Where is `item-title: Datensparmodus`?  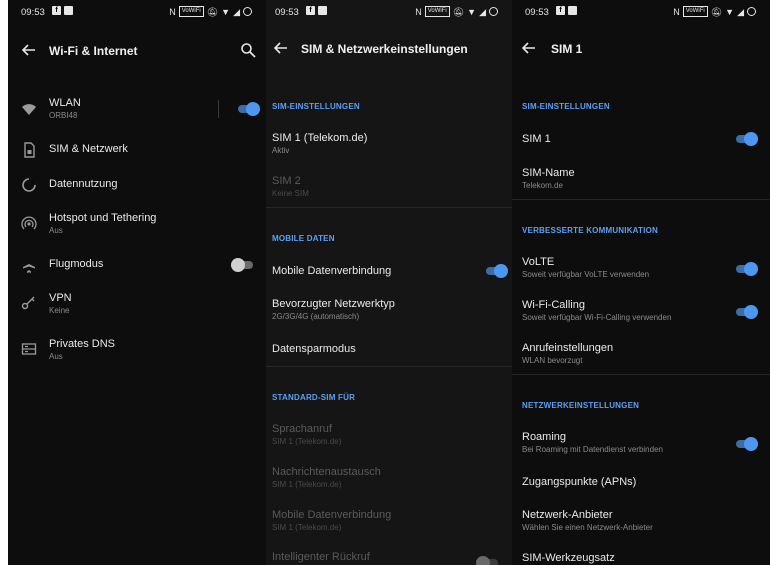
item-title: Datensparmodus is located at coordinates (314, 349).